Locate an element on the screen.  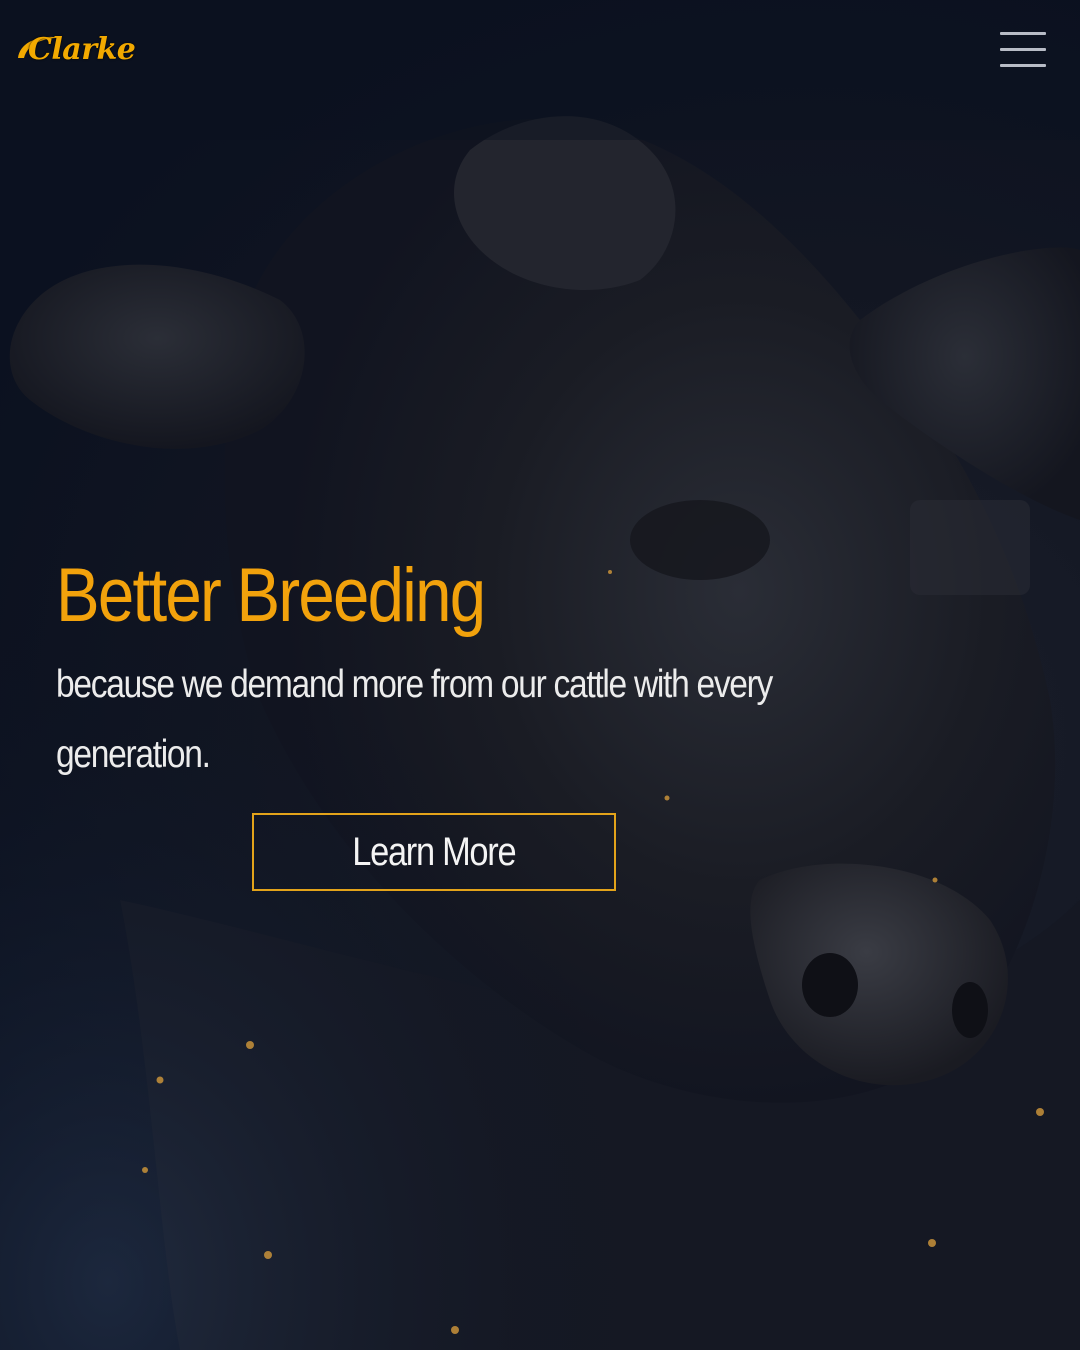
brand-logo: Clarke is located at coordinates (75, 50).